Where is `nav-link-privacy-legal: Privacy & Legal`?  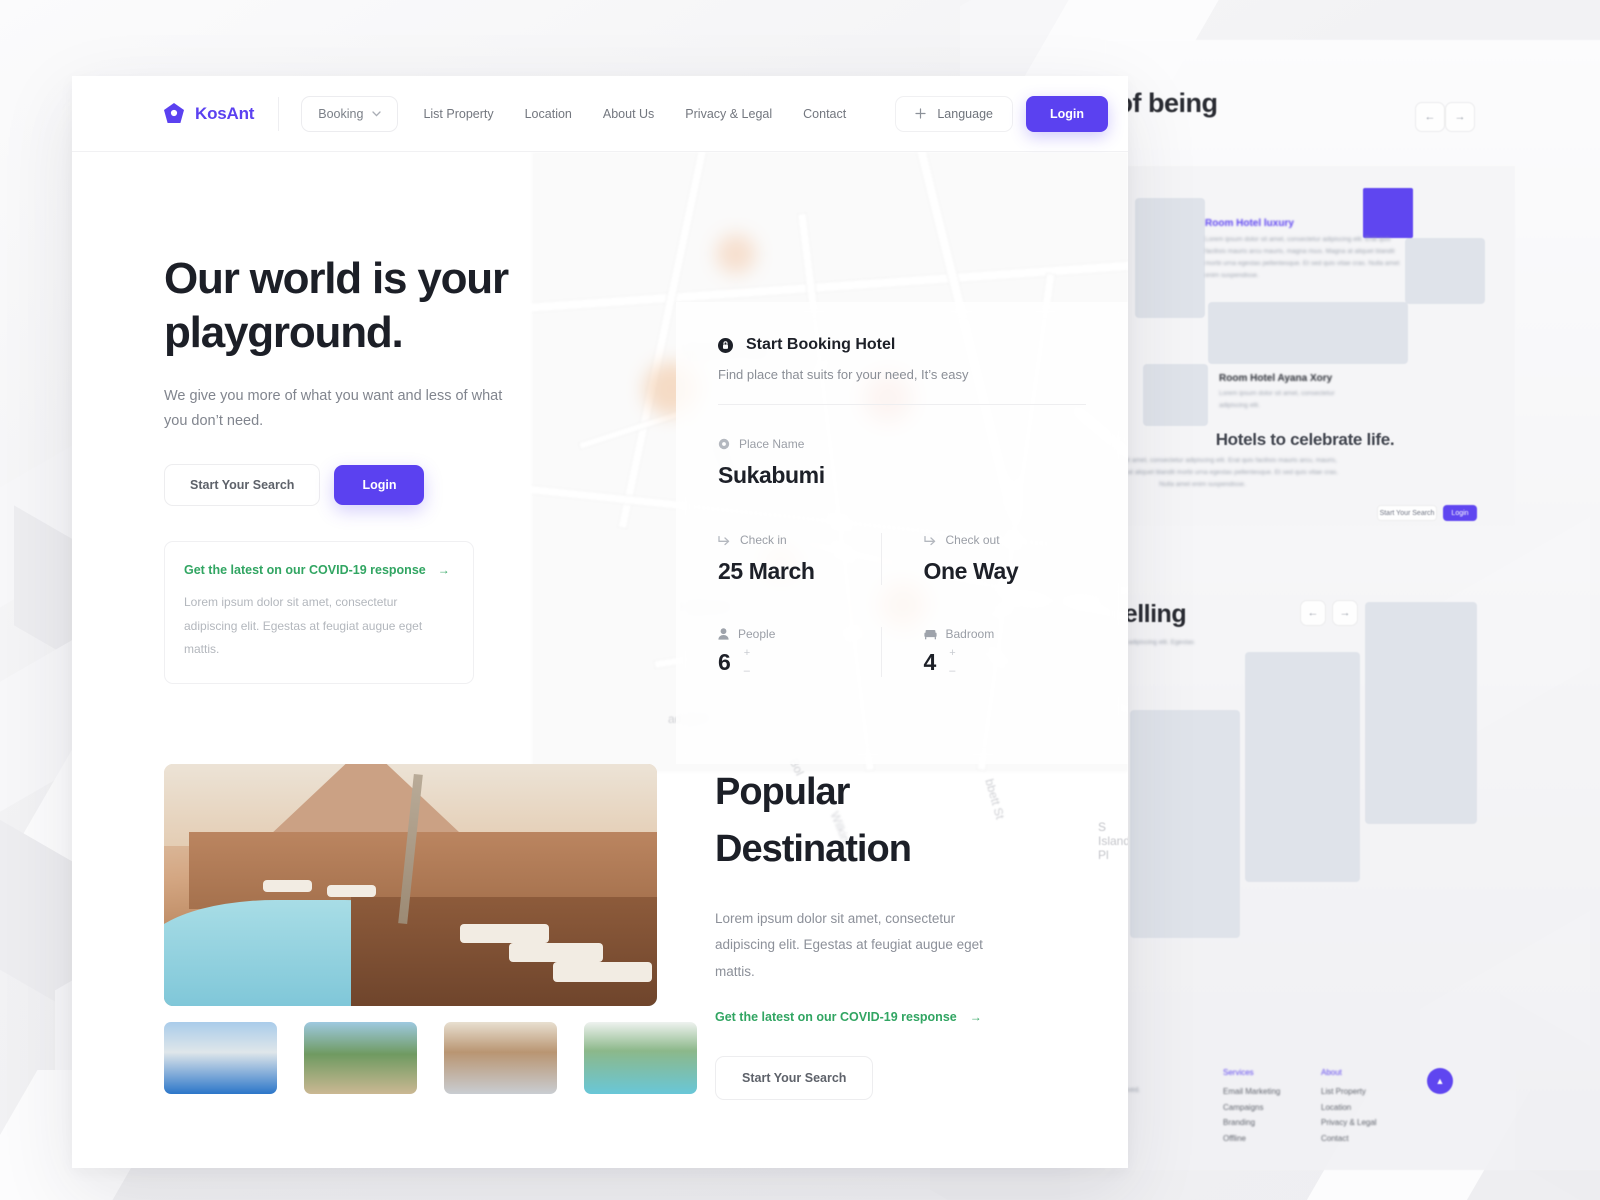 nav-link-privacy-legal: Privacy & Legal is located at coordinates (728, 114).